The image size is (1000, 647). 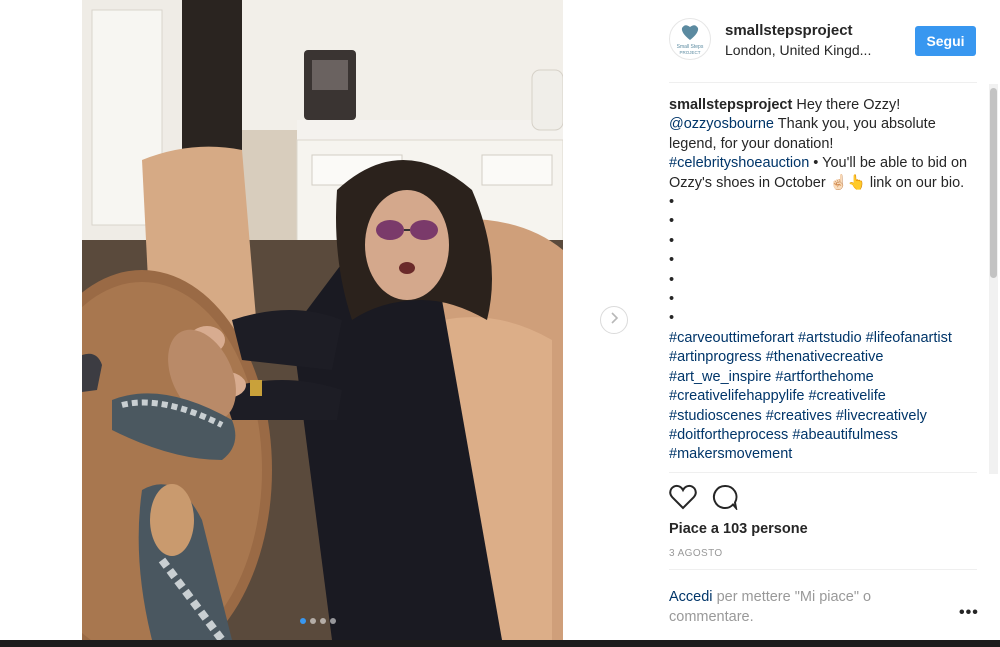 I want to click on hashtag-link: #lifeofanartist, so click(x=909, y=338).